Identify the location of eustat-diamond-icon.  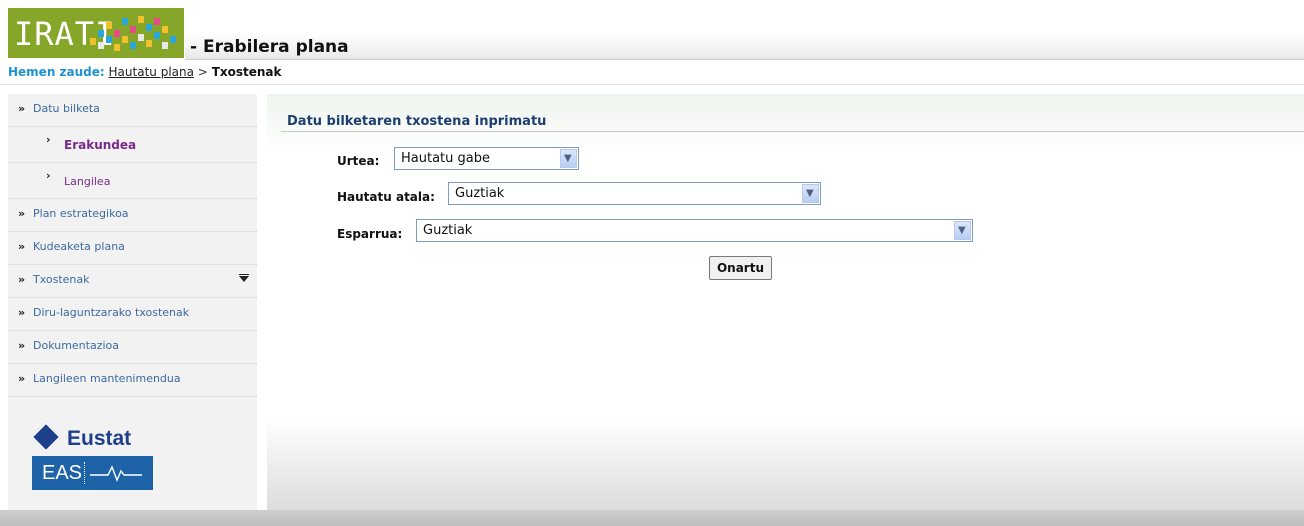
(46, 437).